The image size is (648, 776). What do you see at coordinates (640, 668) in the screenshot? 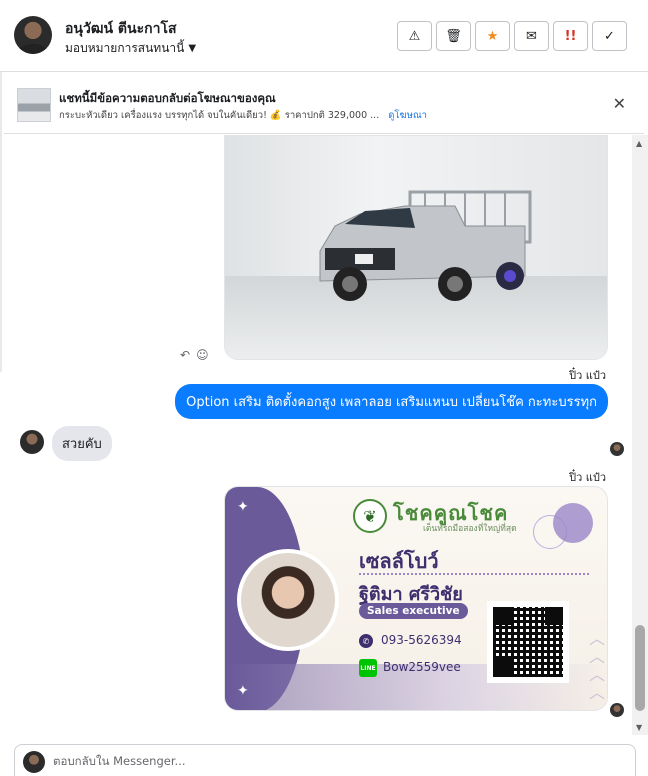
I see `scroll-thumb` at bounding box center [640, 668].